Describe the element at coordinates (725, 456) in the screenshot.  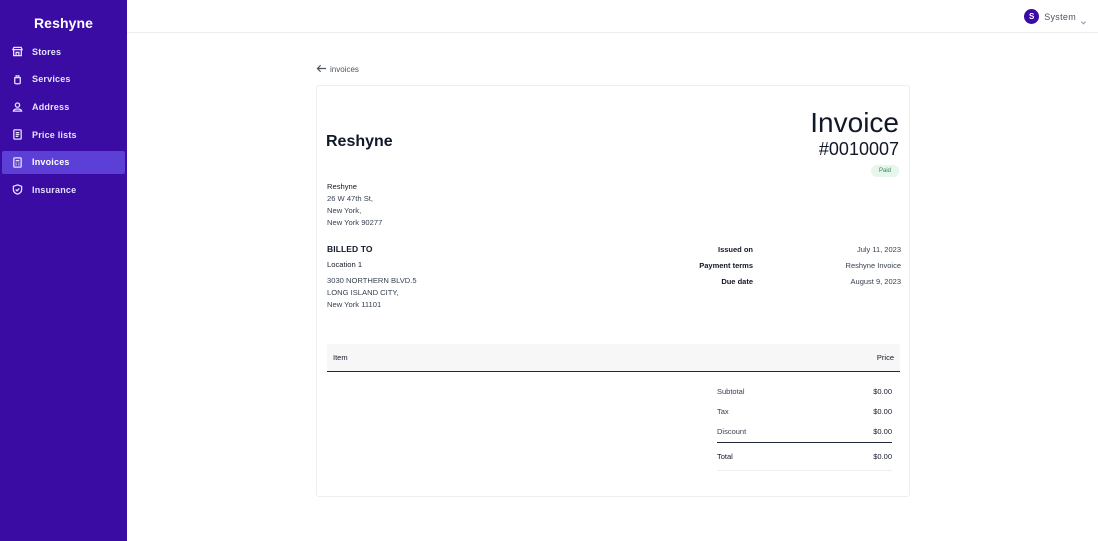
I see `totals-label: Total` at that location.